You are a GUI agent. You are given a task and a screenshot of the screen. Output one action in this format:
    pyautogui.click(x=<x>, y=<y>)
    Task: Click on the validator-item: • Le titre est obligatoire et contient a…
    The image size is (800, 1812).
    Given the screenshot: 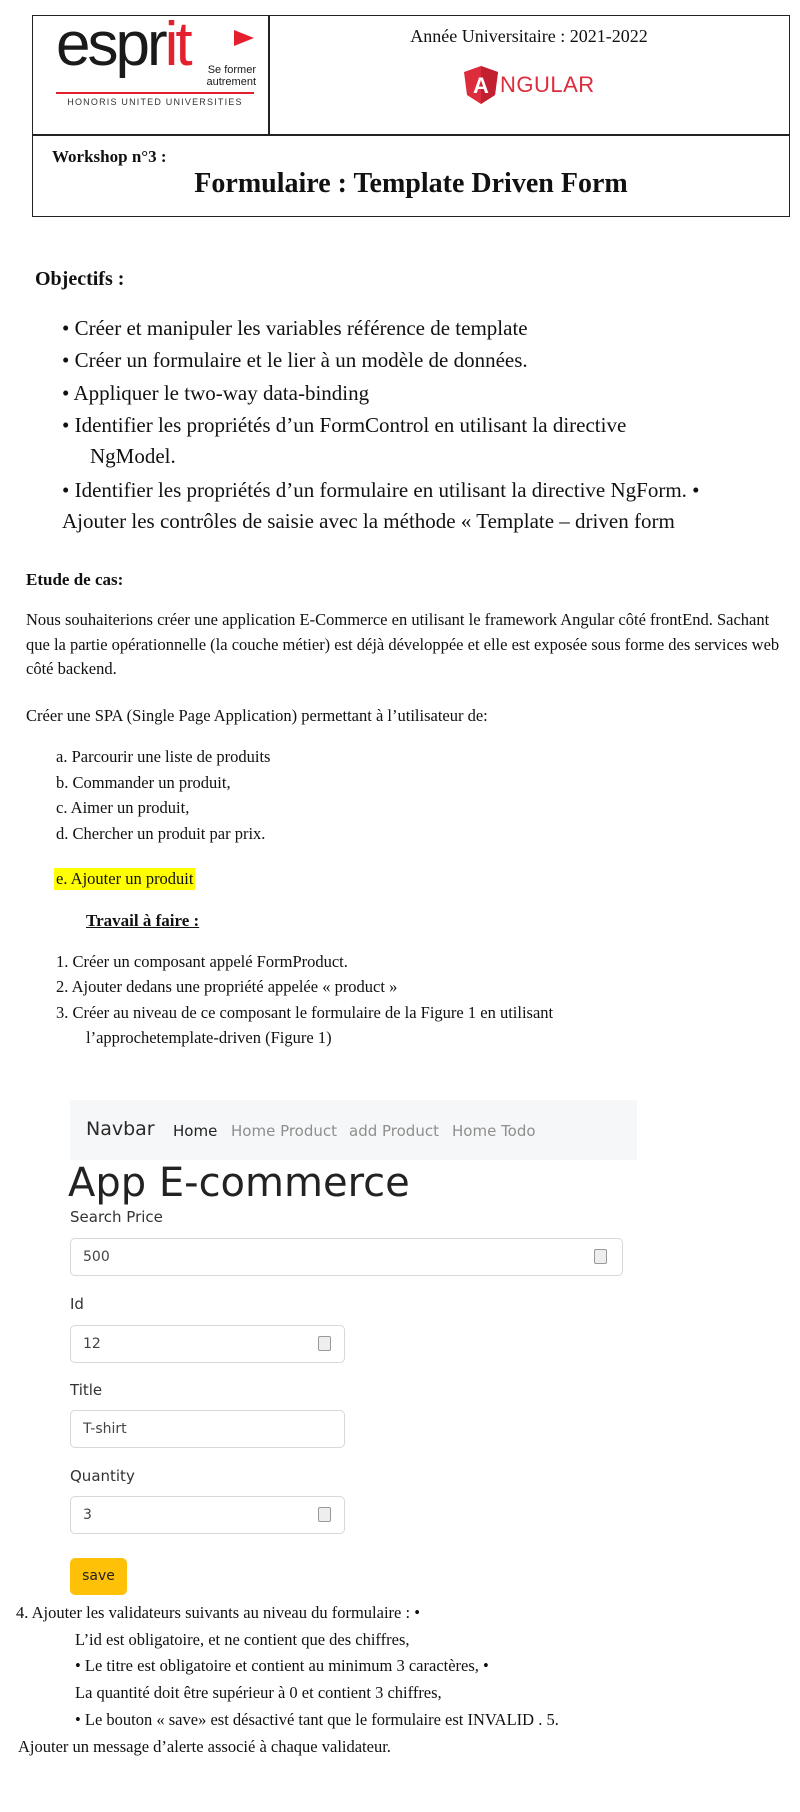 What is the action you would take?
    pyautogui.click(x=282, y=1665)
    